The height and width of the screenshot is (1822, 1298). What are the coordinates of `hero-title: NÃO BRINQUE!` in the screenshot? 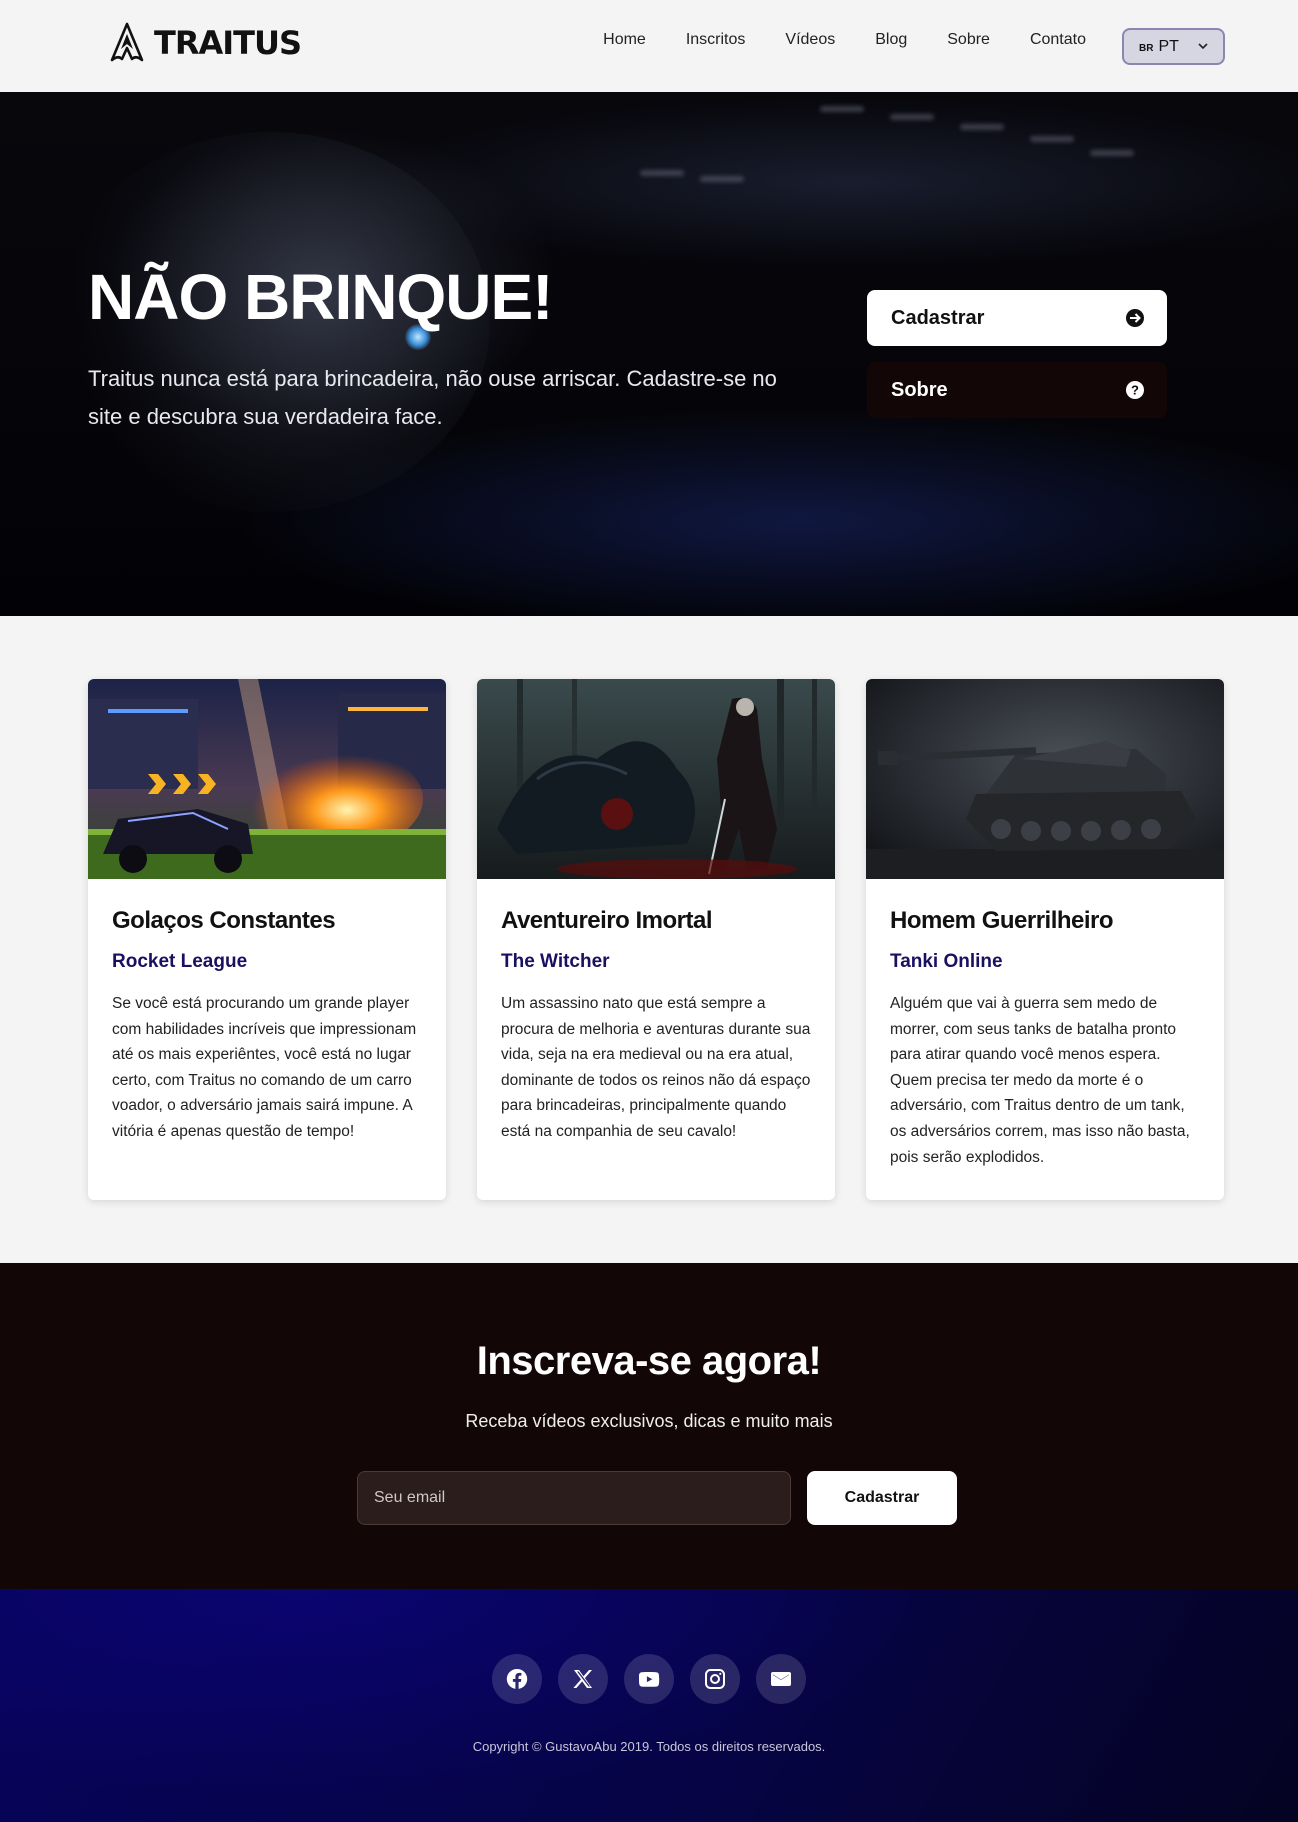 It's located at (320, 297).